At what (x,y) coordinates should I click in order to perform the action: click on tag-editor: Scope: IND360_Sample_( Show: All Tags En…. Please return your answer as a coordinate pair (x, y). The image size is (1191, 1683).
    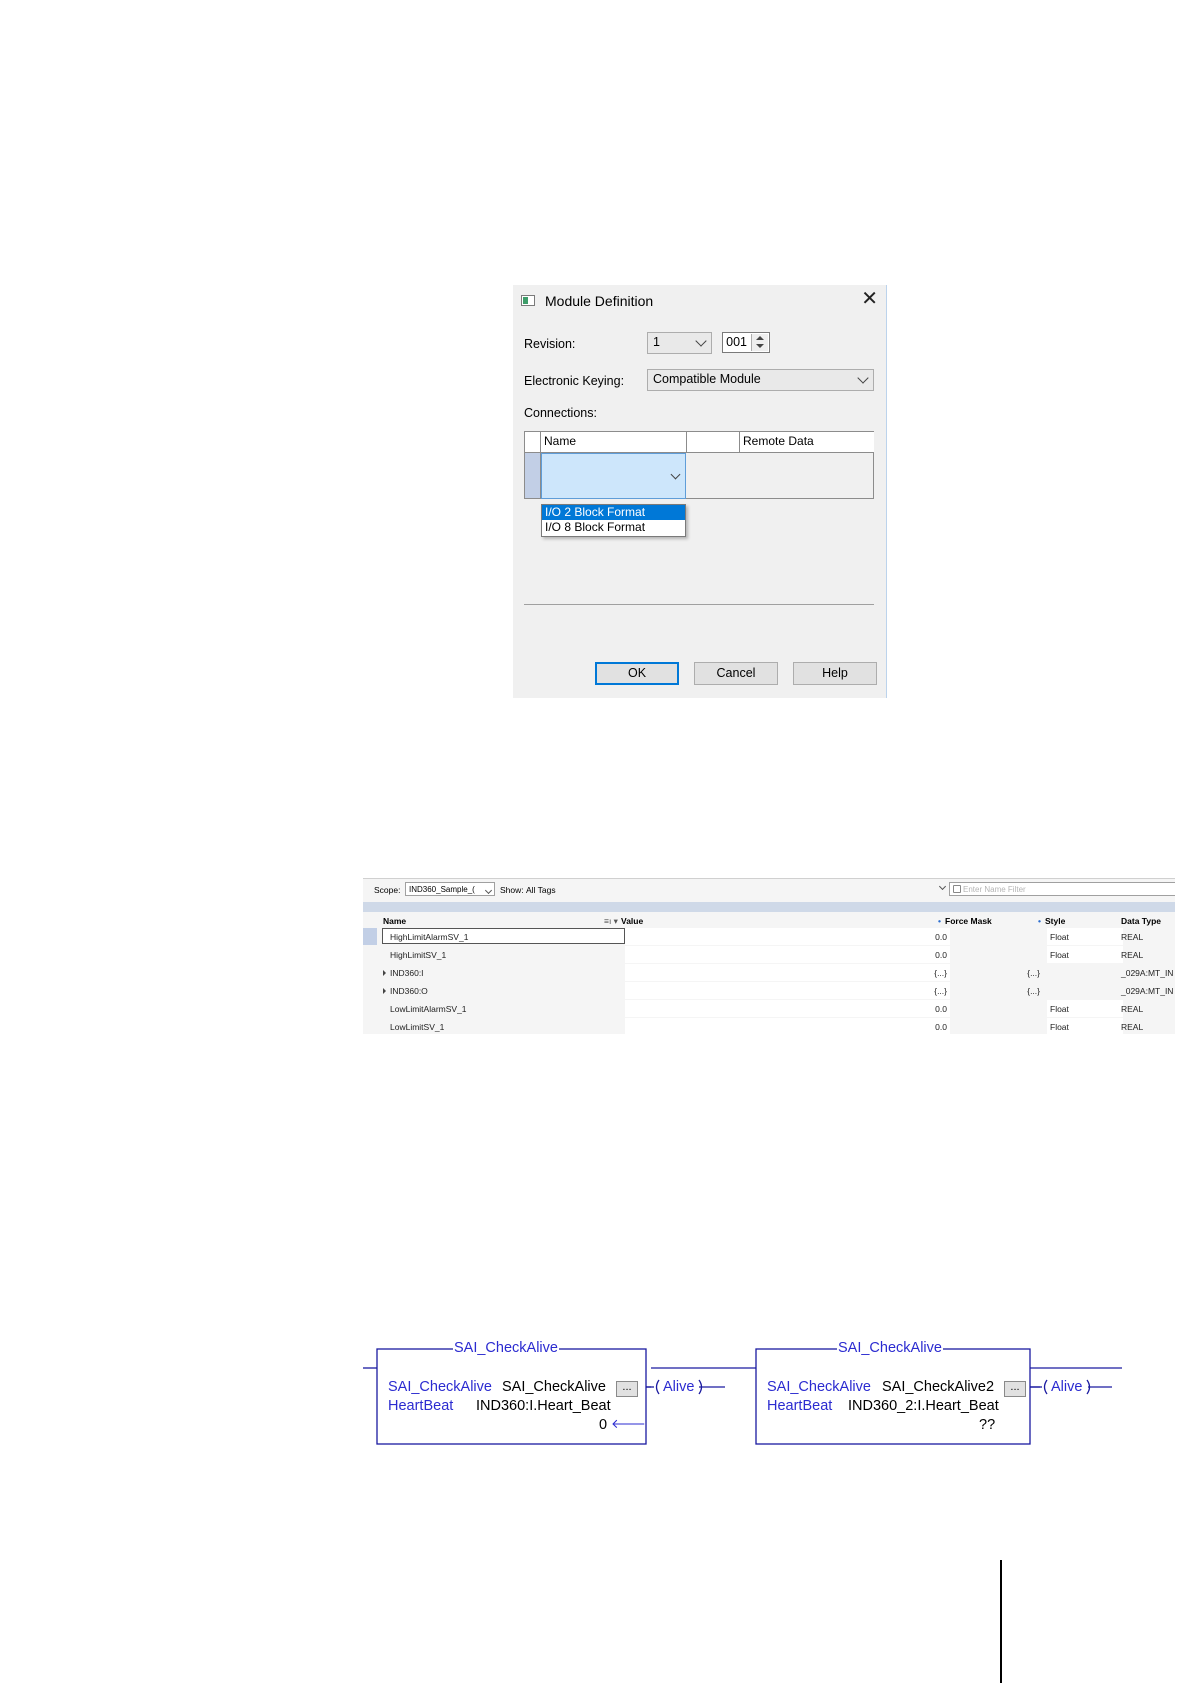
    Looking at the image, I should click on (769, 956).